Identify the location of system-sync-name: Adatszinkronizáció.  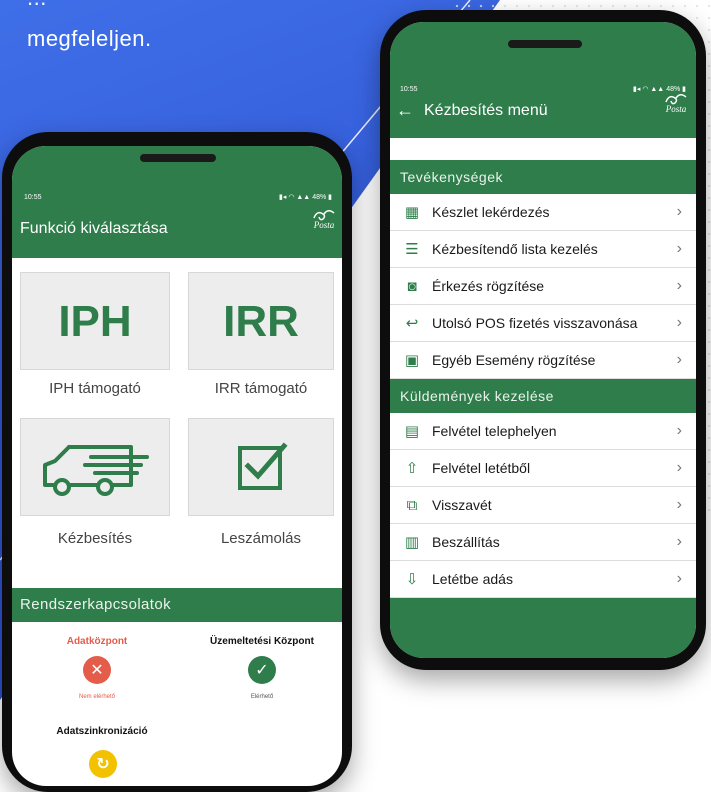
(102, 731).